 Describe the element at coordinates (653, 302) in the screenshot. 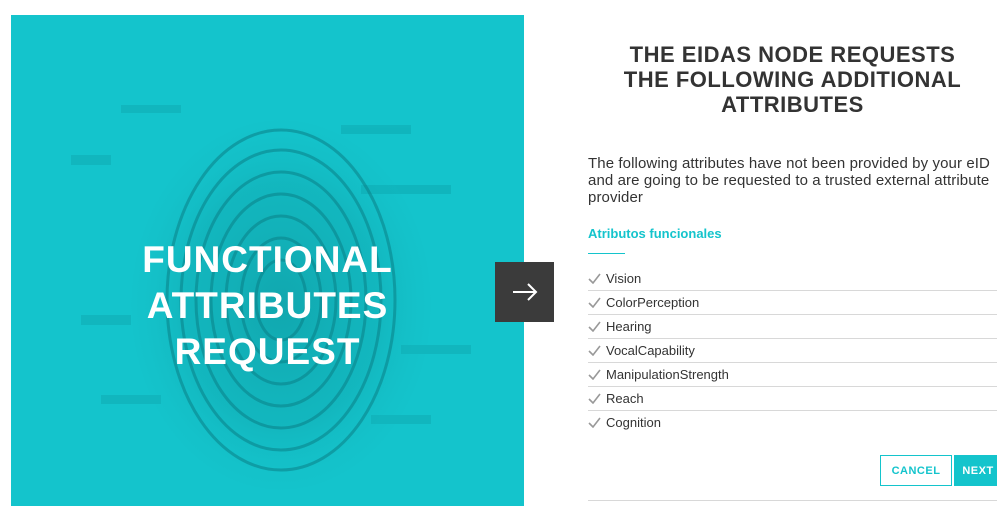

I see `attribute-label: ColorPerception` at that location.